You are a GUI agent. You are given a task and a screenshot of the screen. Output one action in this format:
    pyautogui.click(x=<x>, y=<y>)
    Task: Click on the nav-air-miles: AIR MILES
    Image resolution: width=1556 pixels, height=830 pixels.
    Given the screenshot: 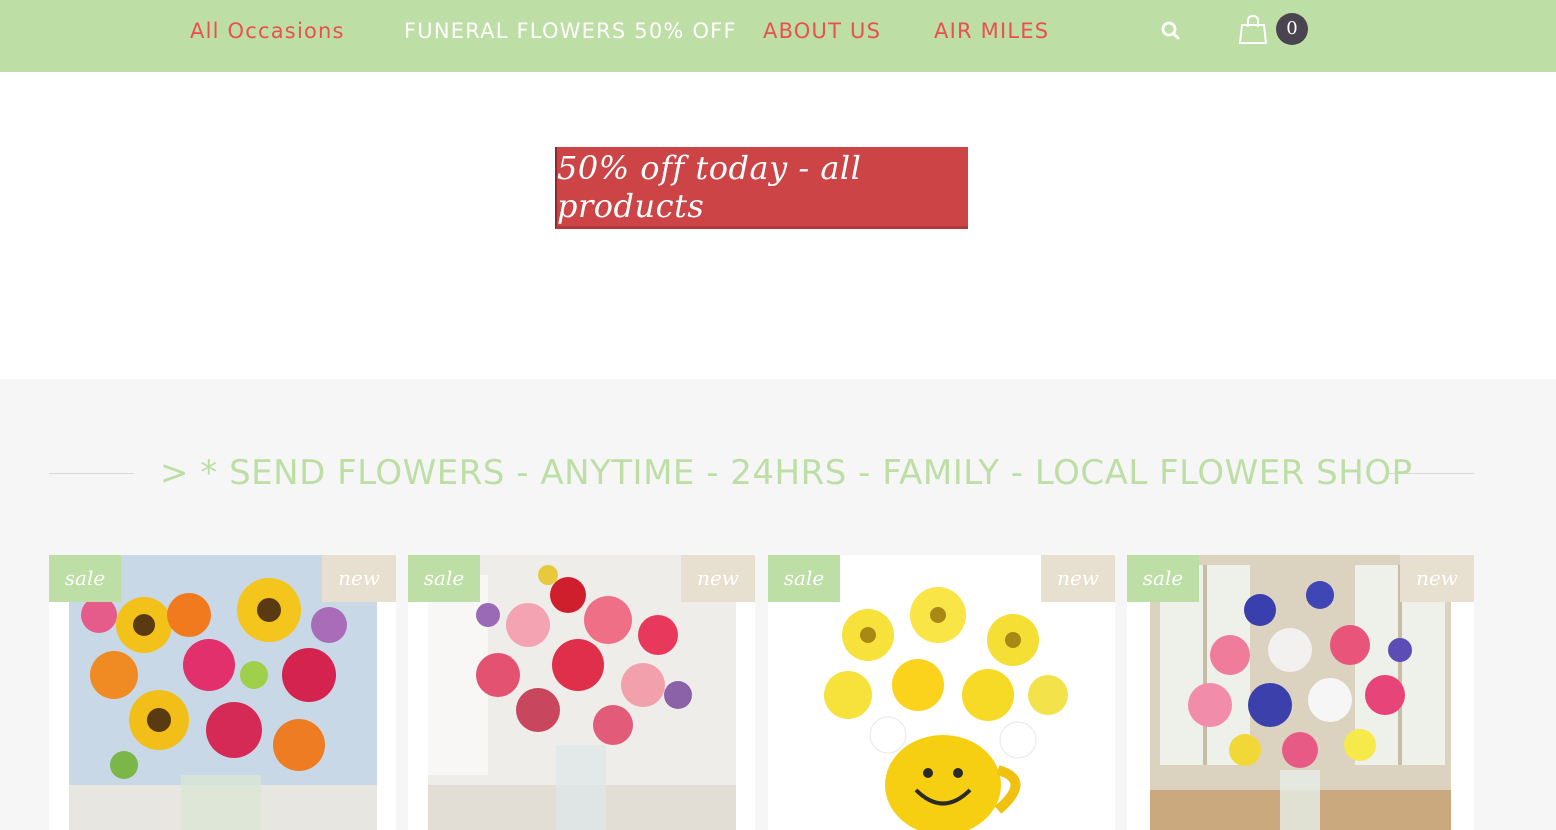 What is the action you would take?
    pyautogui.click(x=991, y=31)
    